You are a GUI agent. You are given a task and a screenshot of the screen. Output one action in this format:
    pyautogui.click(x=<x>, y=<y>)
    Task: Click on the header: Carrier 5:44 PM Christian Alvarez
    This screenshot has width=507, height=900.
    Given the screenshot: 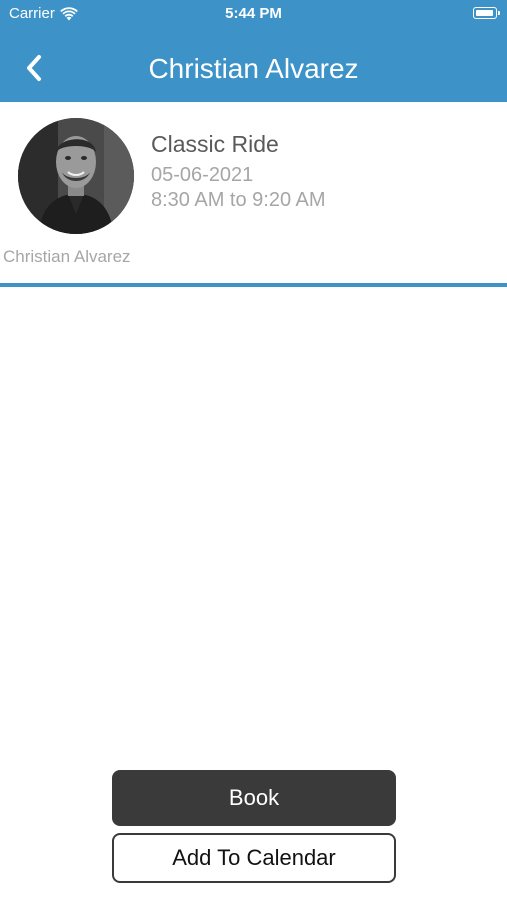 What is the action you would take?
    pyautogui.click(x=253, y=51)
    